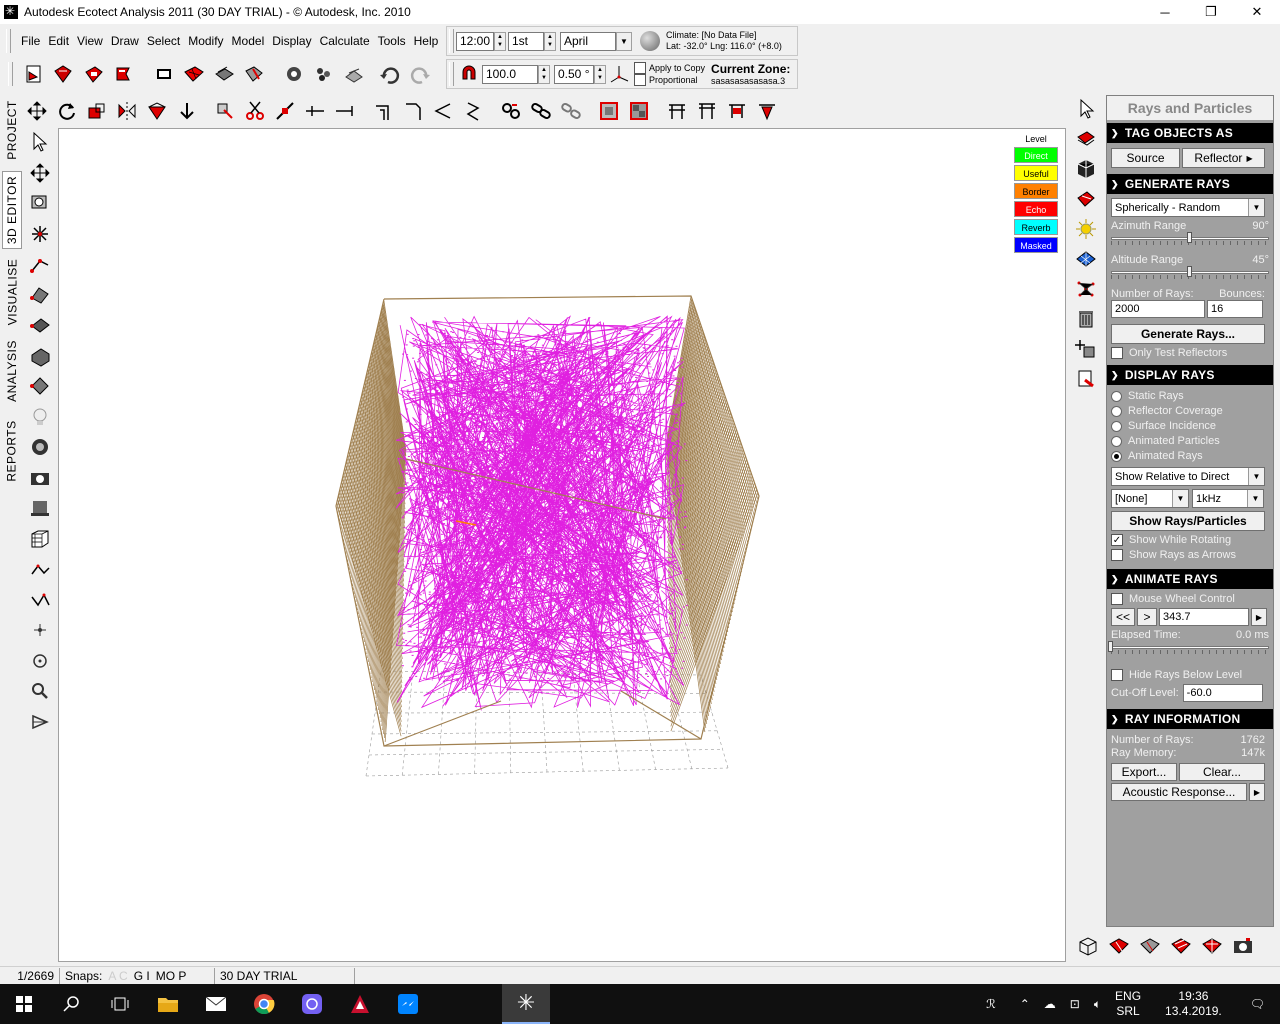  Describe the element at coordinates (12, 130) in the screenshot. I see `tab-project: PROJECT` at that location.